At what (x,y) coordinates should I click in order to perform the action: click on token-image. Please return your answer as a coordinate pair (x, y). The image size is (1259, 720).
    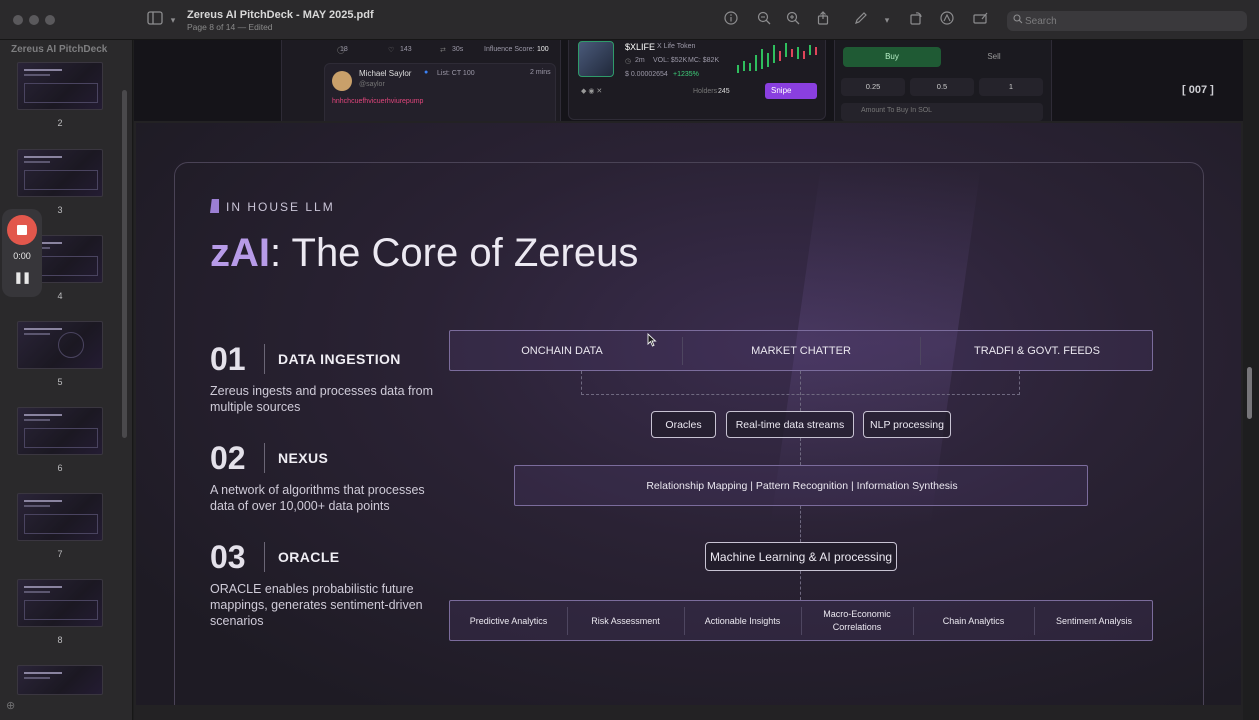
    Looking at the image, I should click on (596, 59).